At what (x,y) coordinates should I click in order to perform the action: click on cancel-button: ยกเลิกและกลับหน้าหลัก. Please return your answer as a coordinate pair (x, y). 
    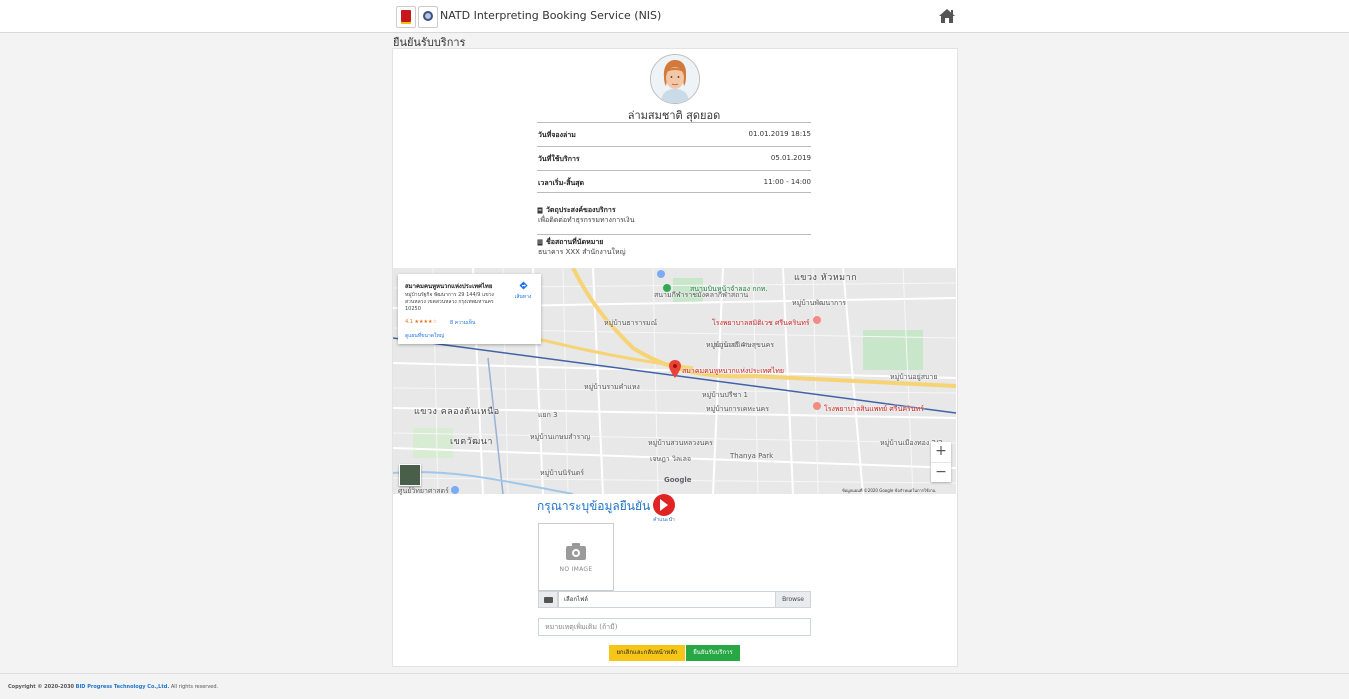
    Looking at the image, I should click on (647, 653).